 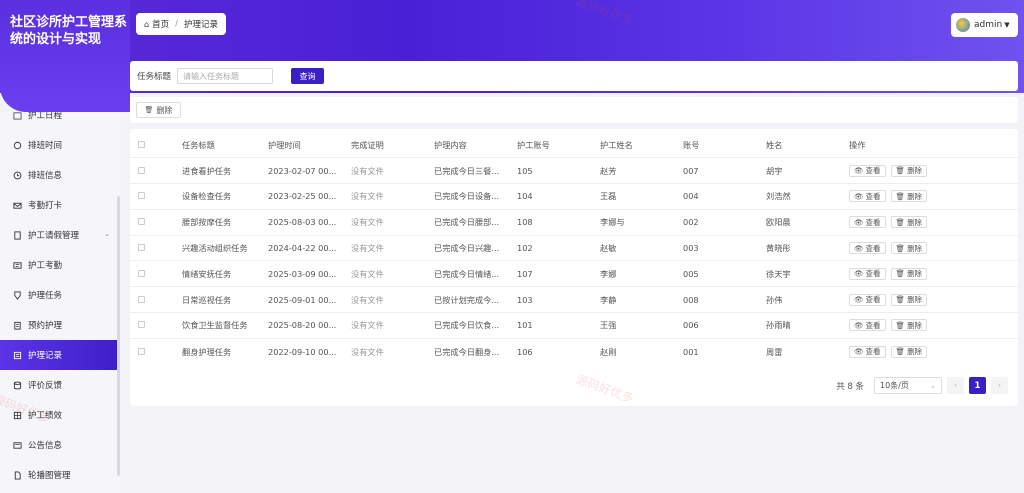 I want to click on sidebar-item: 预约护理, so click(x=60, y=325).